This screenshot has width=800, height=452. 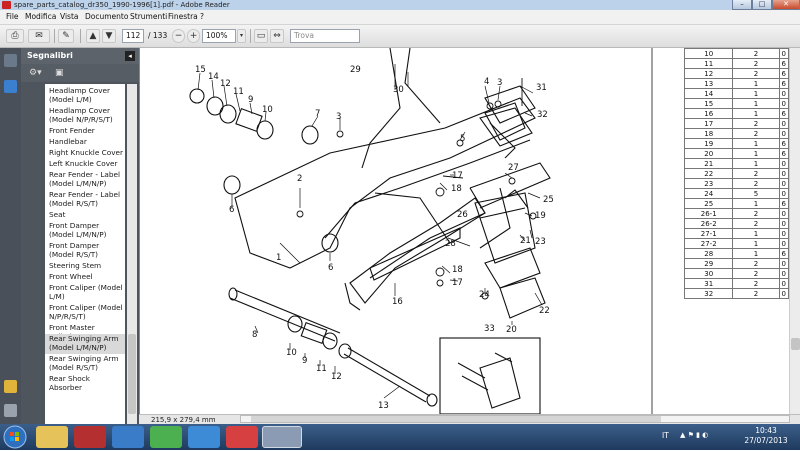 I want to click on bookmark-item: Seat, so click(x=85, y=215).